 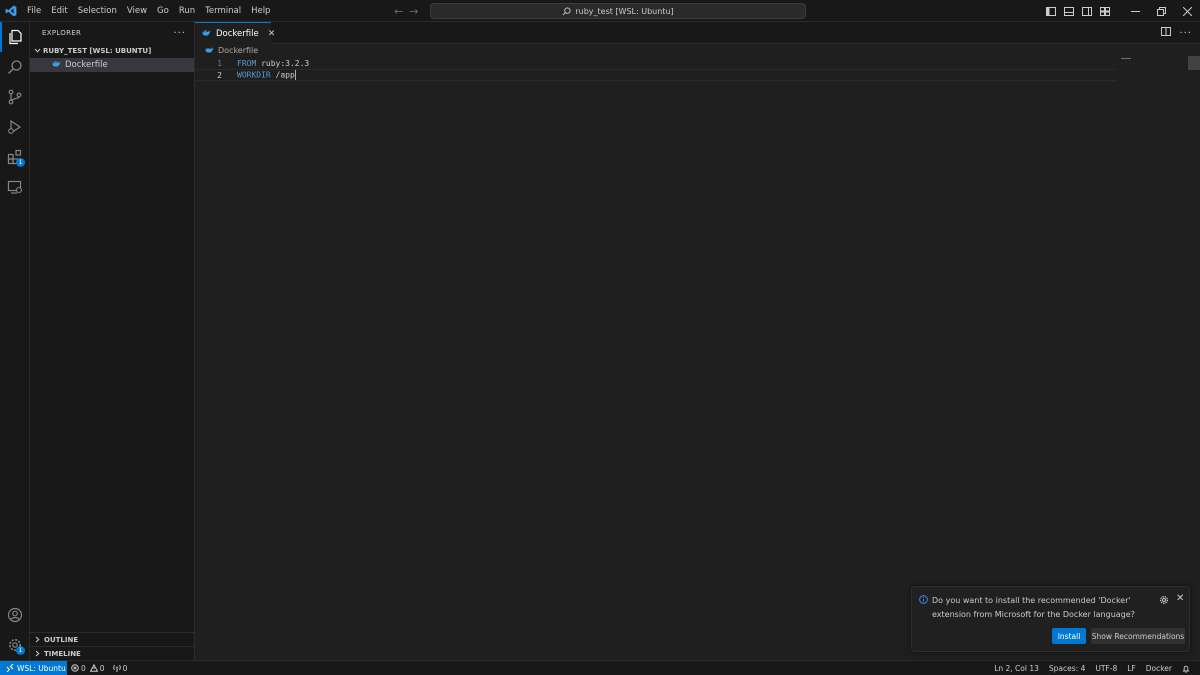 What do you see at coordinates (295, 75) in the screenshot?
I see `text-cursor` at bounding box center [295, 75].